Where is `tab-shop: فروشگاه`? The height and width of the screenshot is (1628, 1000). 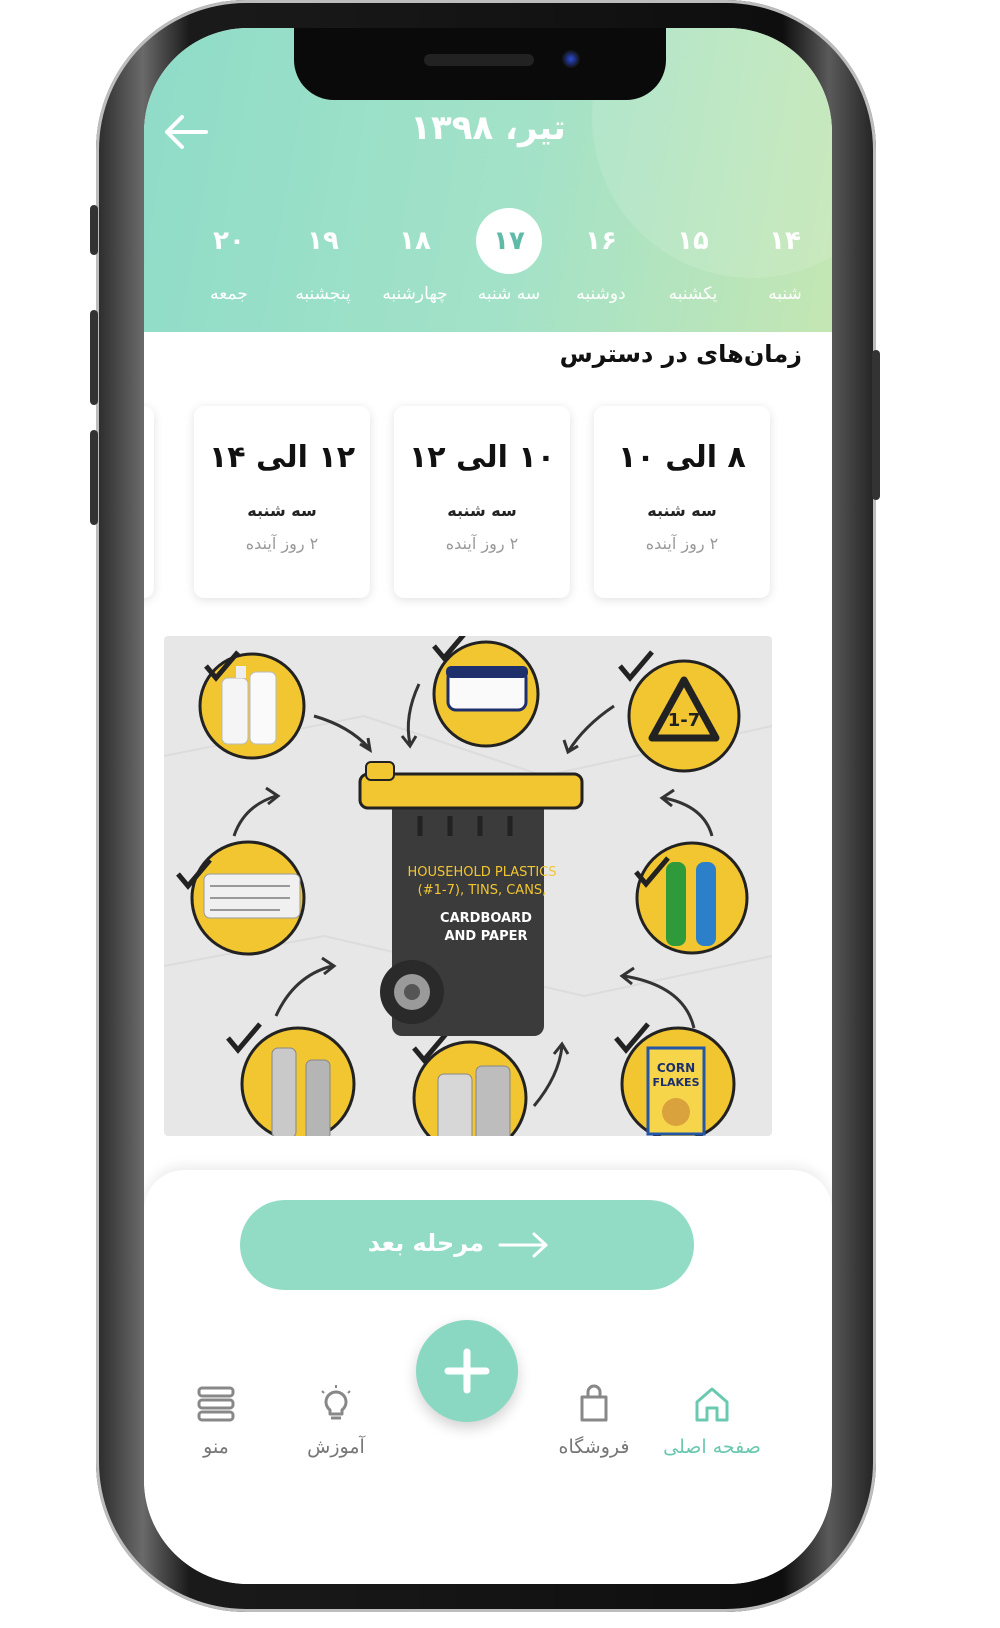 tab-shop: فروشگاه is located at coordinates (594, 1421).